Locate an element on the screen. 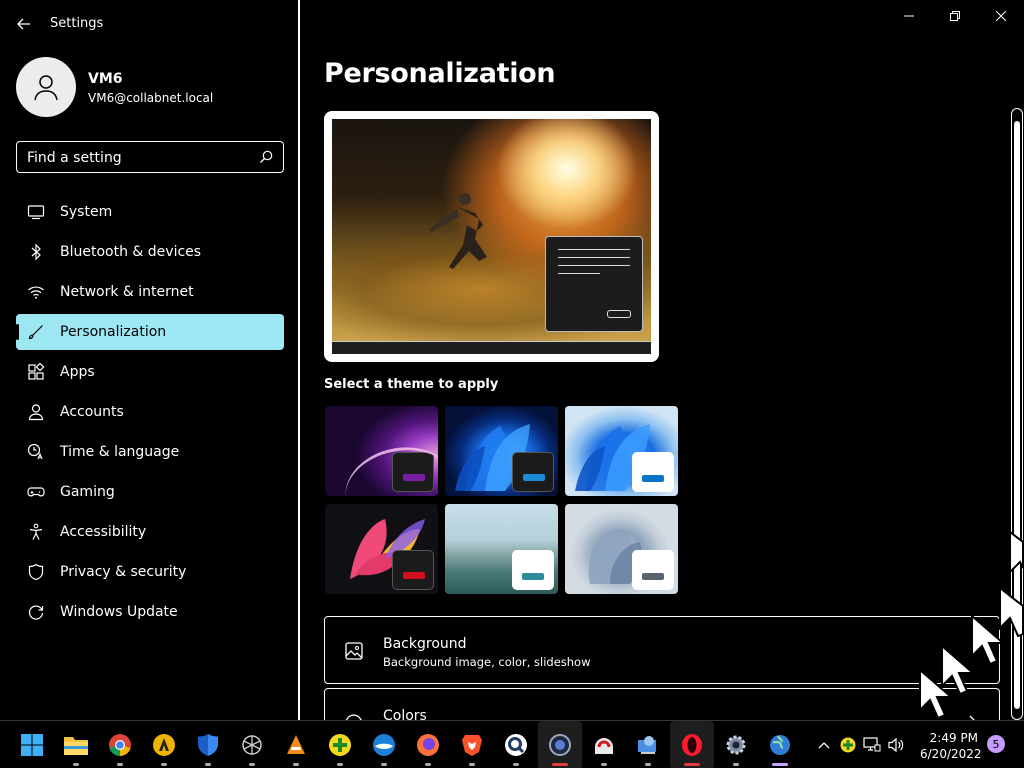  sidebar-item-bluetooth: Bluetooth & devices is located at coordinates (150, 252).